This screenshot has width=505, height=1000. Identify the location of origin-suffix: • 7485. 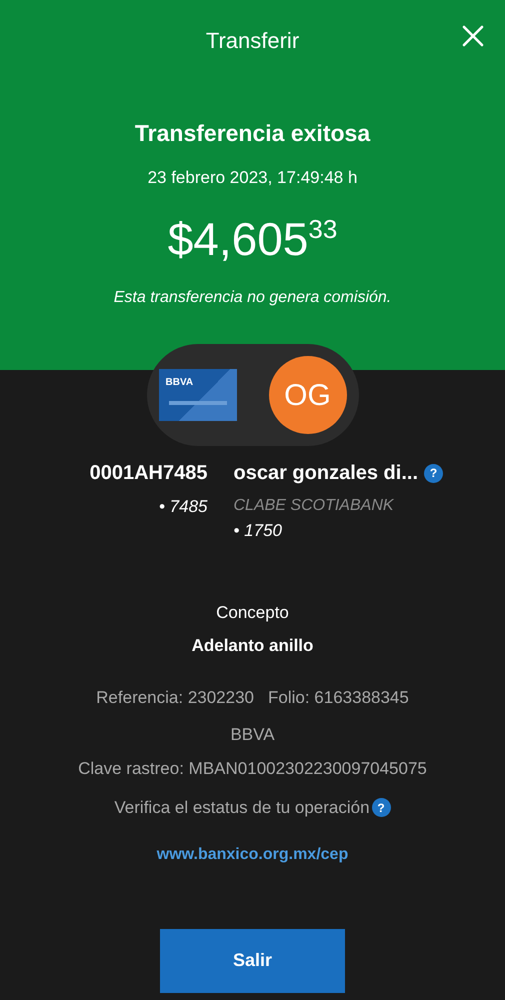
(183, 507).